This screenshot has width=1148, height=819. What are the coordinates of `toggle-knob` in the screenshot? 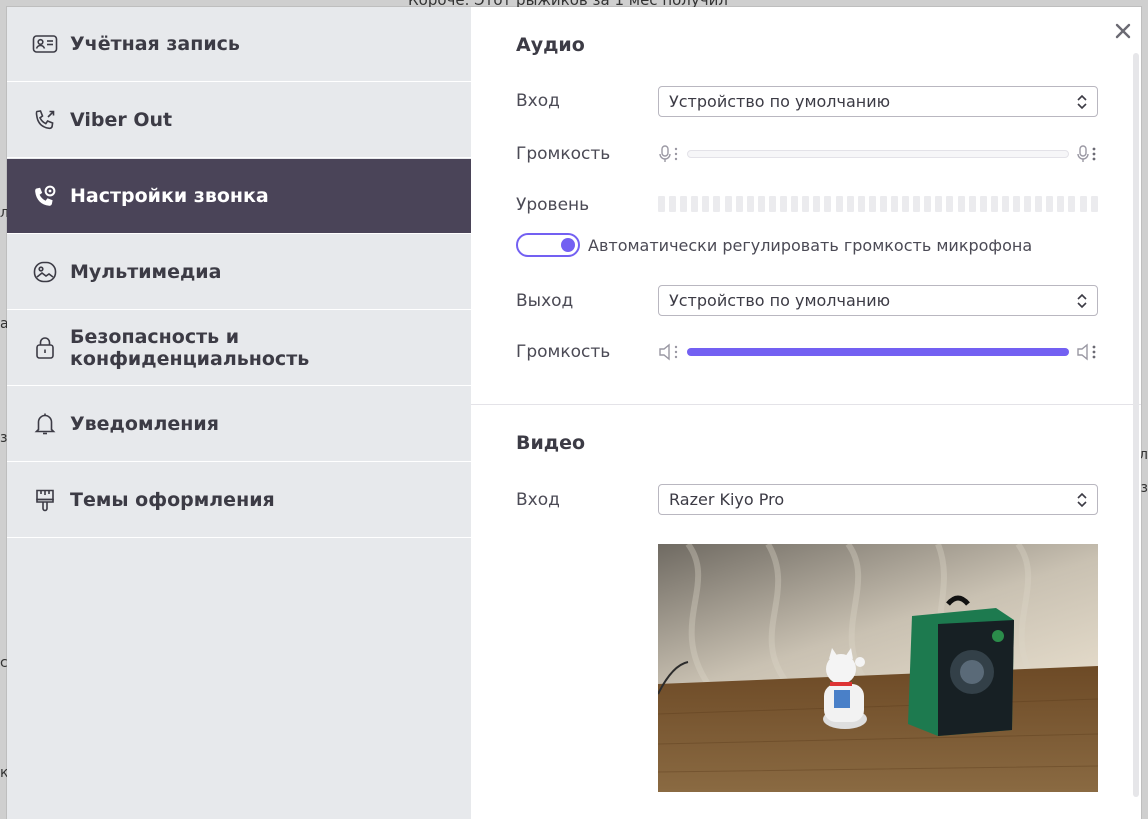 It's located at (568, 245).